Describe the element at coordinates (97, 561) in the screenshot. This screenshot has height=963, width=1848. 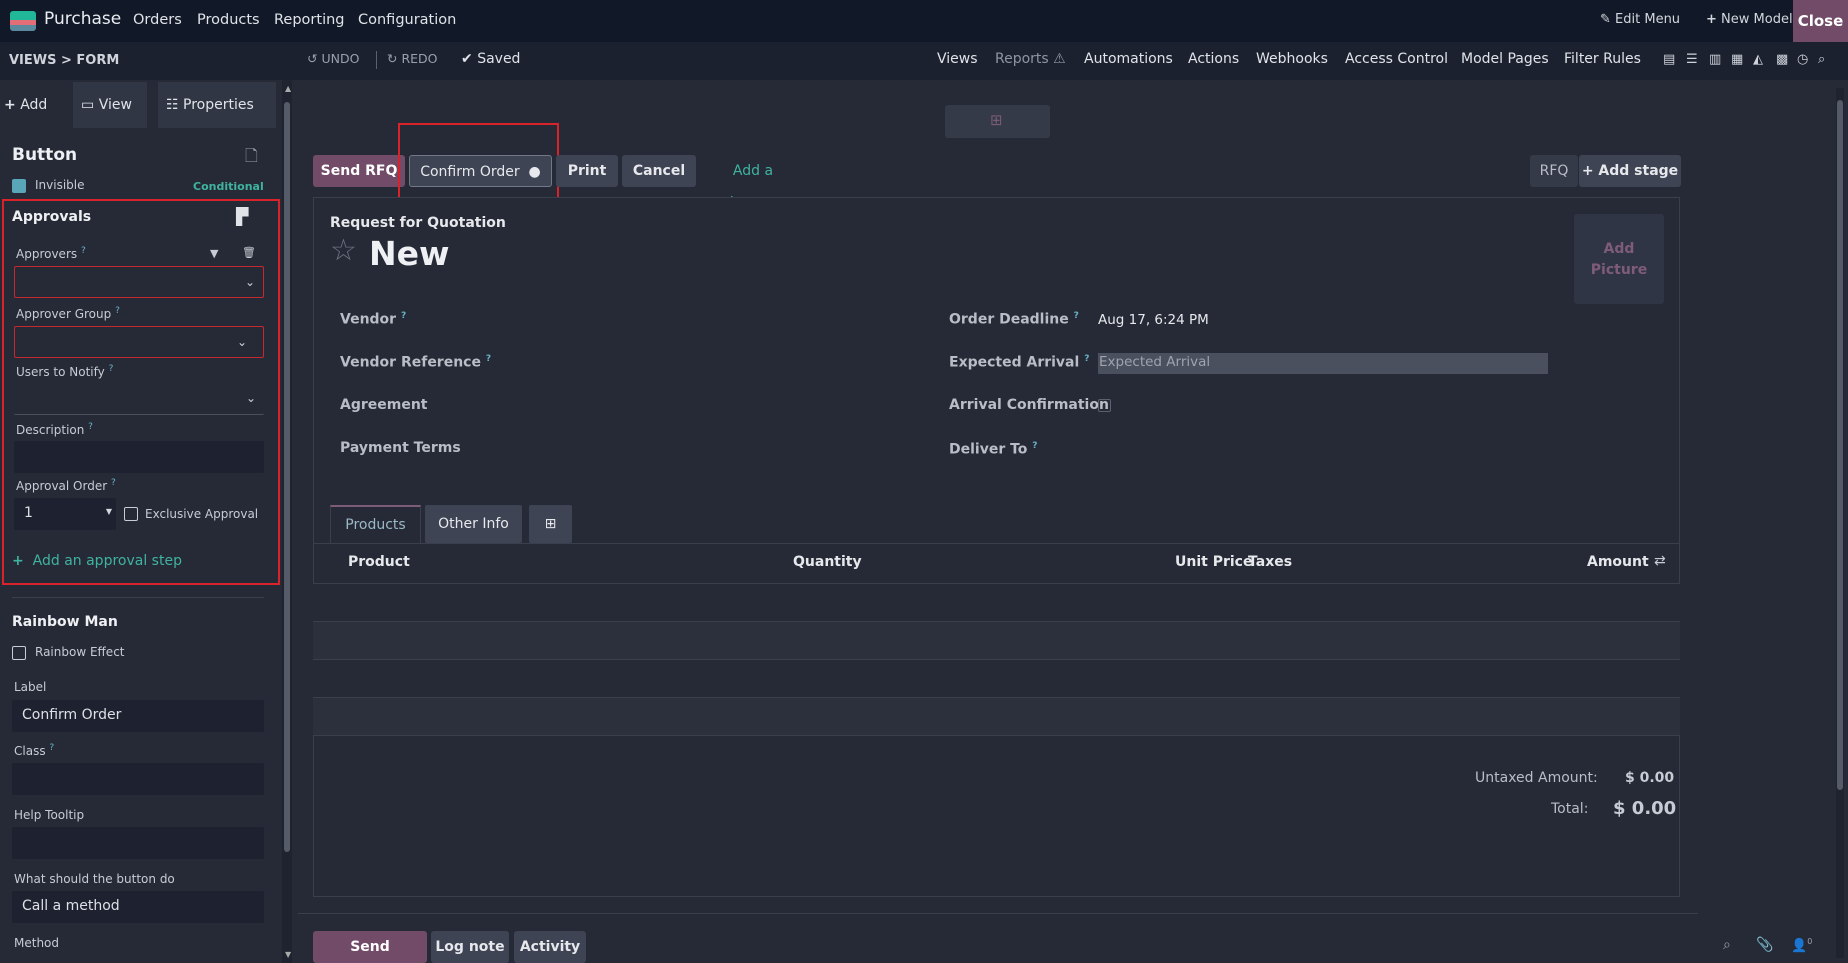
I see `add-approval-step-link: + Add an approval step` at that location.